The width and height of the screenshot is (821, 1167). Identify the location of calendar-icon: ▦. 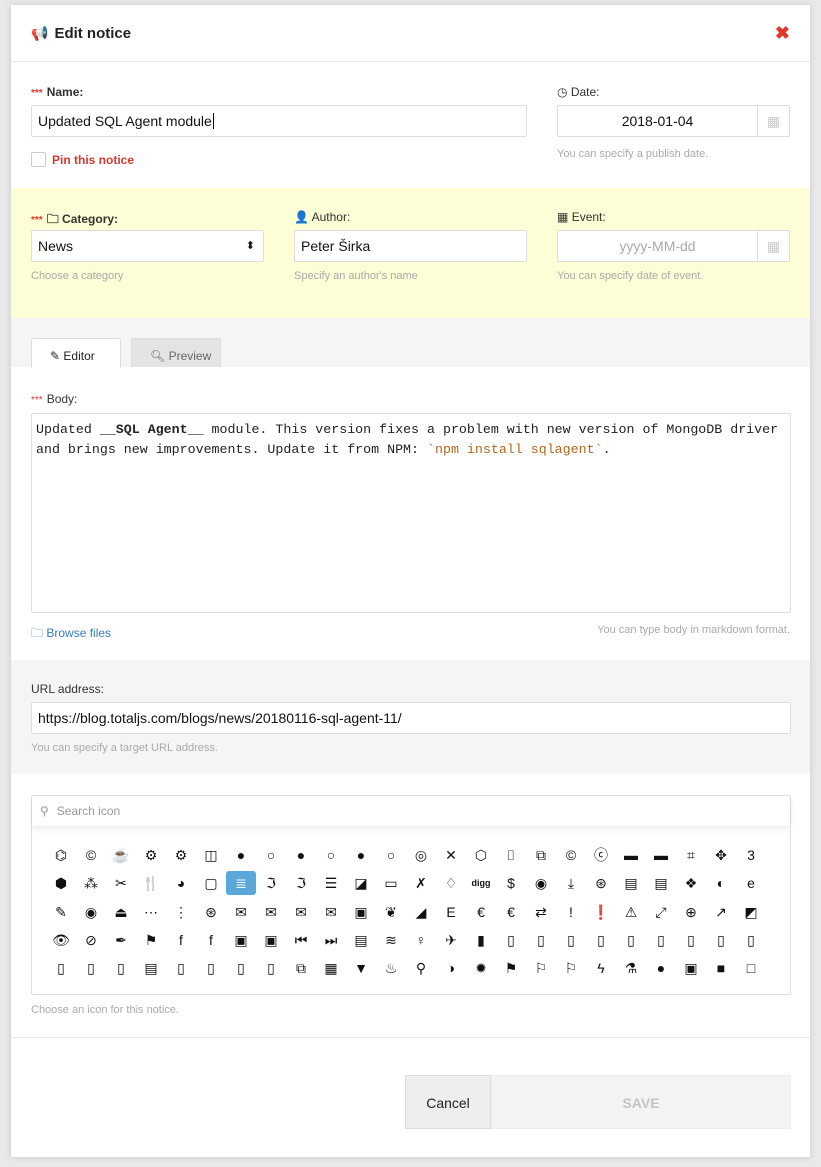
(773, 246).